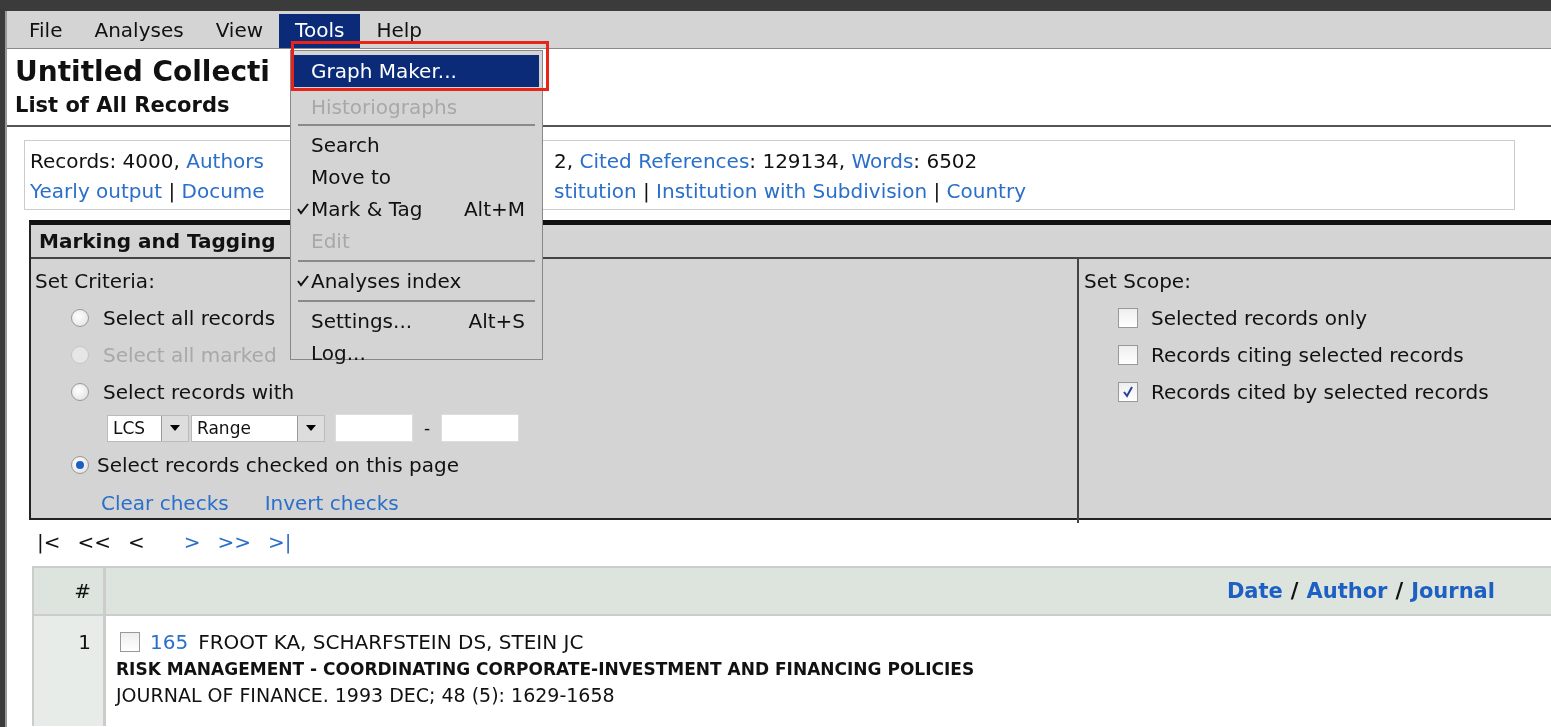  What do you see at coordinates (278, 464) in the screenshot?
I see `radio-label: Select records checked on this page` at bounding box center [278, 464].